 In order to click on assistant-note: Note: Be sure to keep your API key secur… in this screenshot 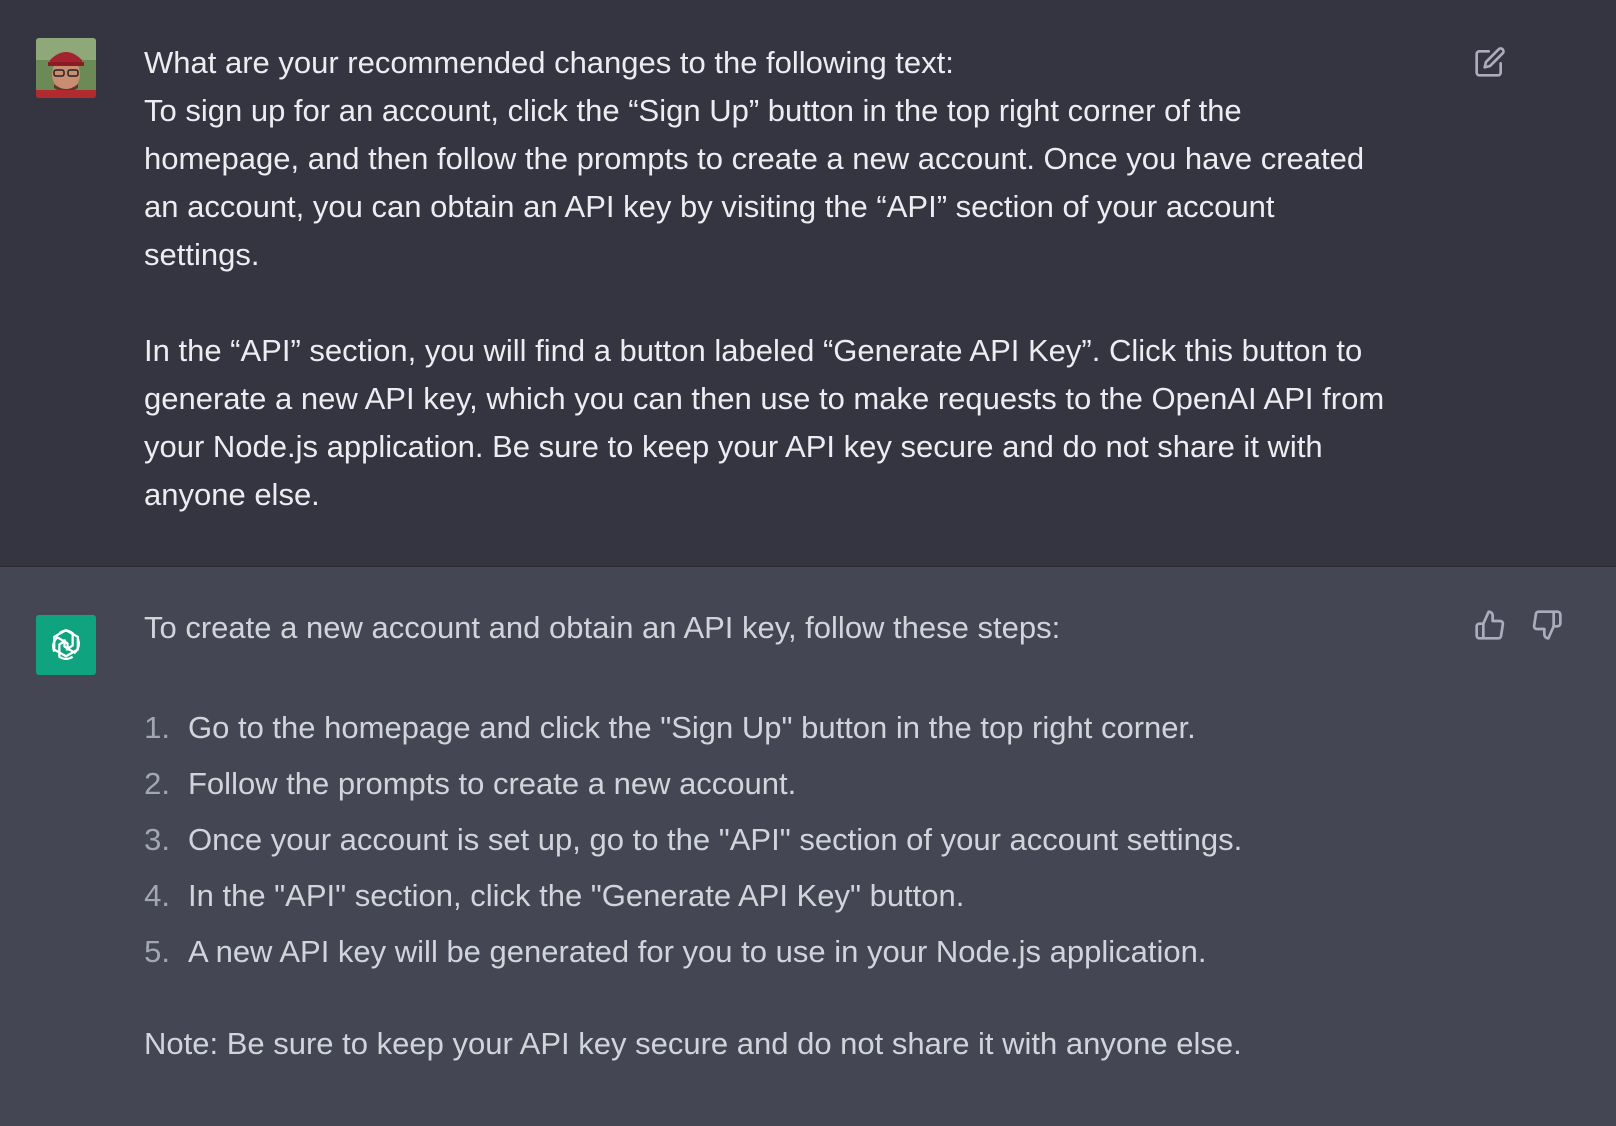, I will do `click(693, 1043)`.